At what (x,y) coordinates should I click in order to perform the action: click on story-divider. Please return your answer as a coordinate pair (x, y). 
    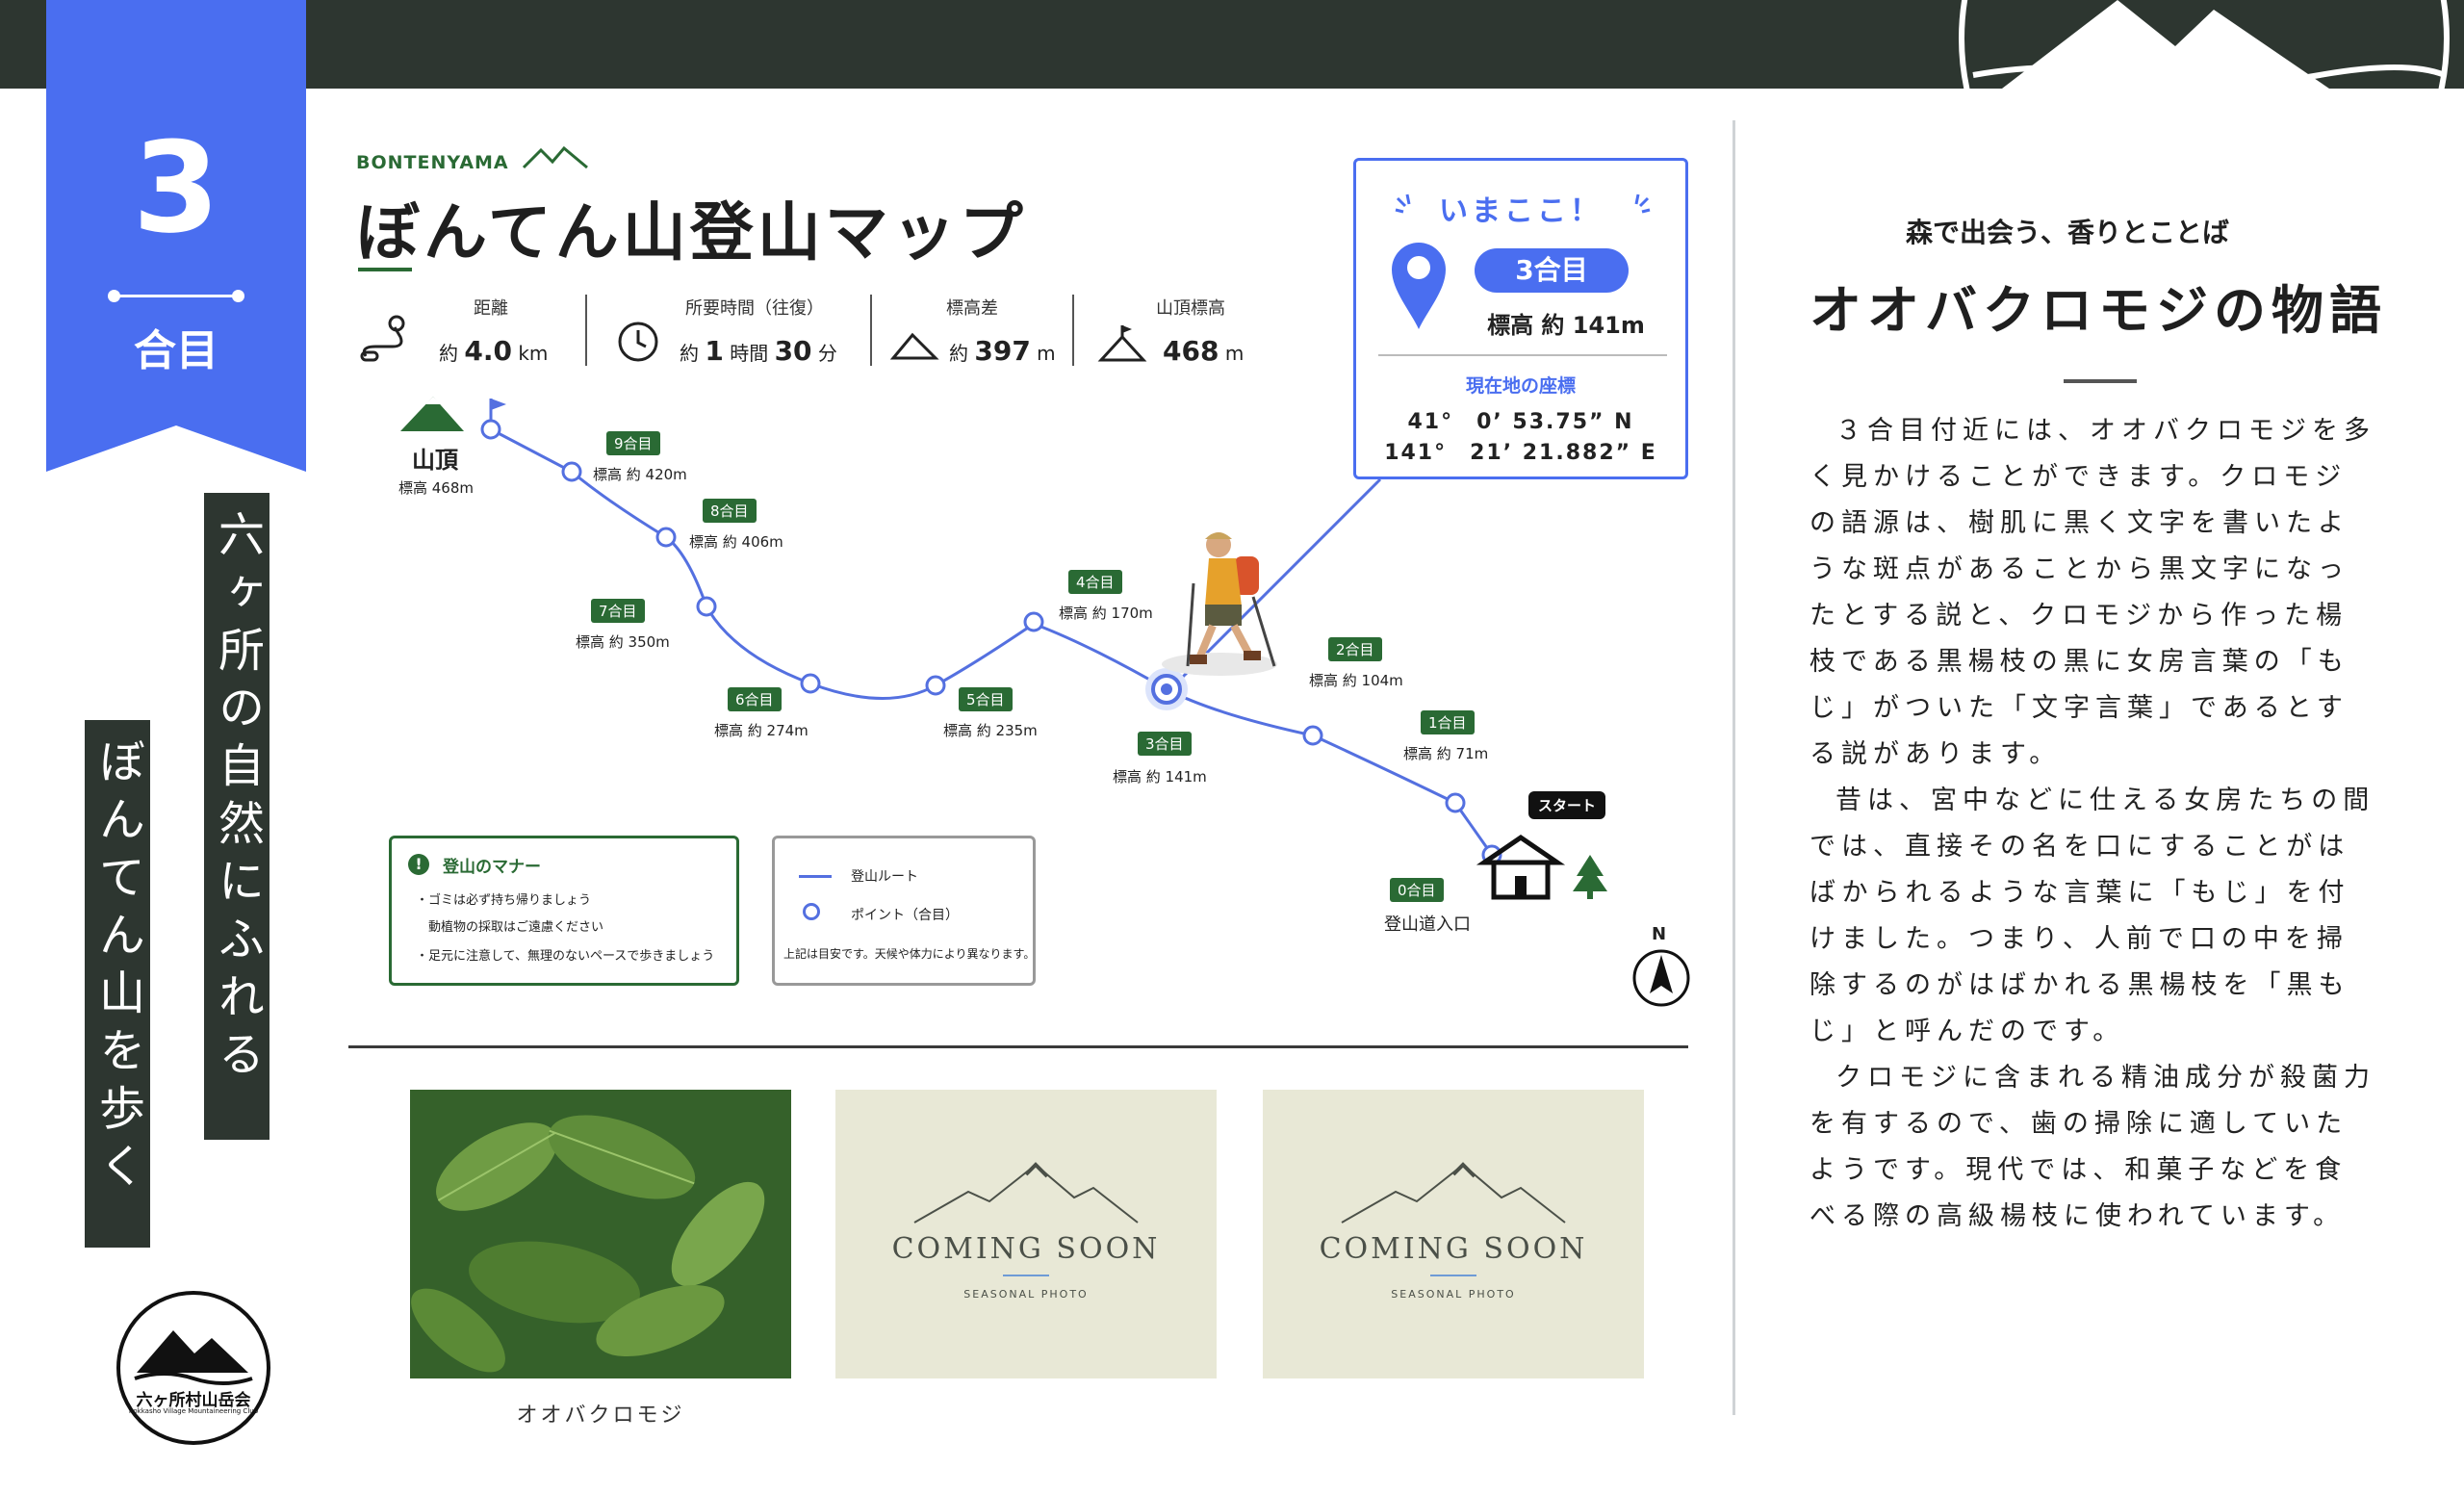
    Looking at the image, I should click on (2100, 381).